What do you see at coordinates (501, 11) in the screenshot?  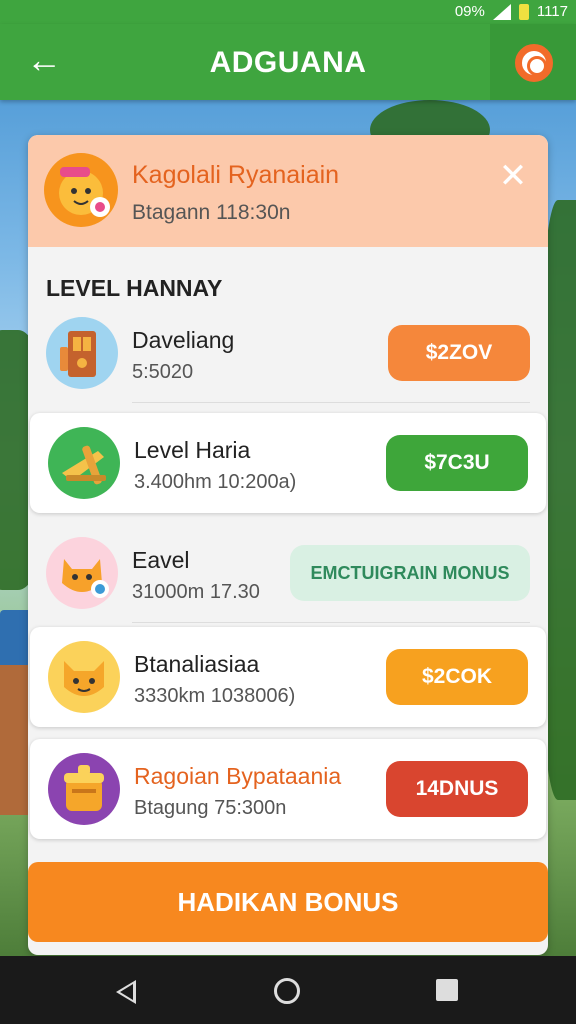 I see `signal-icon` at bounding box center [501, 11].